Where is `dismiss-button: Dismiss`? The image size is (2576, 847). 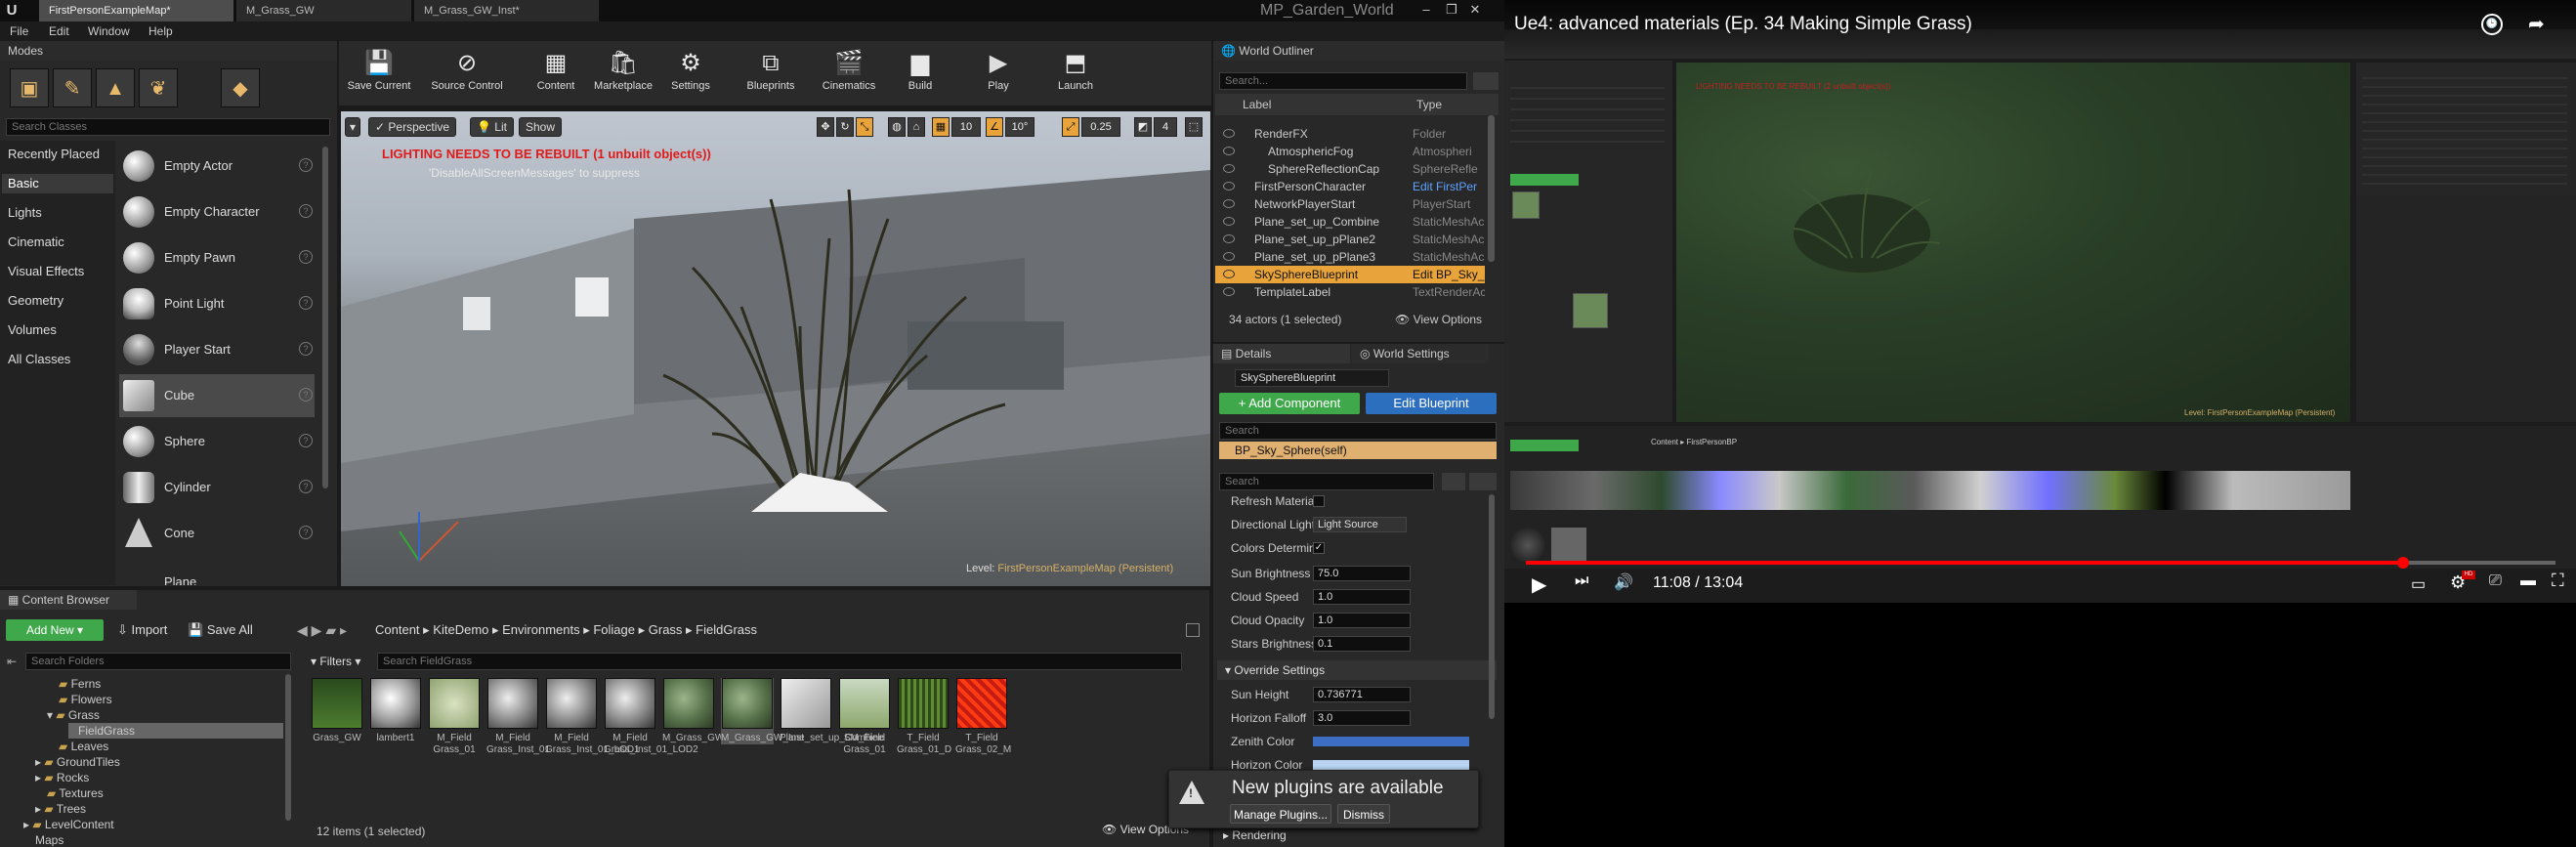 dismiss-button: Dismiss is located at coordinates (1363, 814).